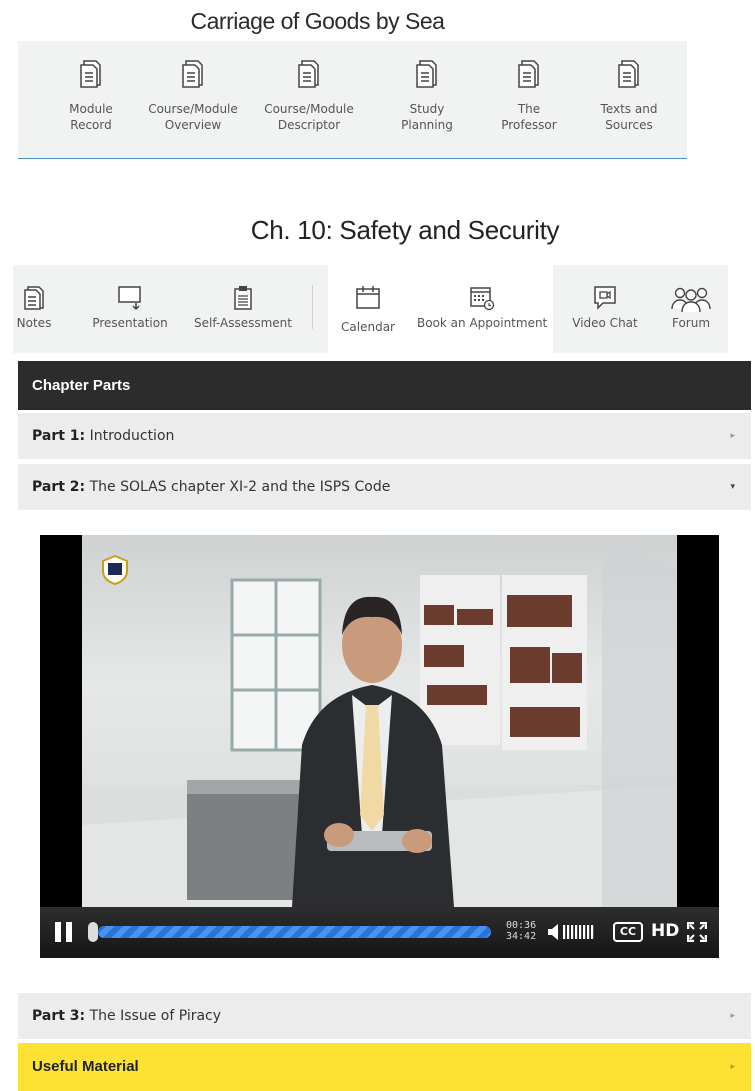  What do you see at coordinates (130, 323) in the screenshot?
I see `tool-label: Presentation` at bounding box center [130, 323].